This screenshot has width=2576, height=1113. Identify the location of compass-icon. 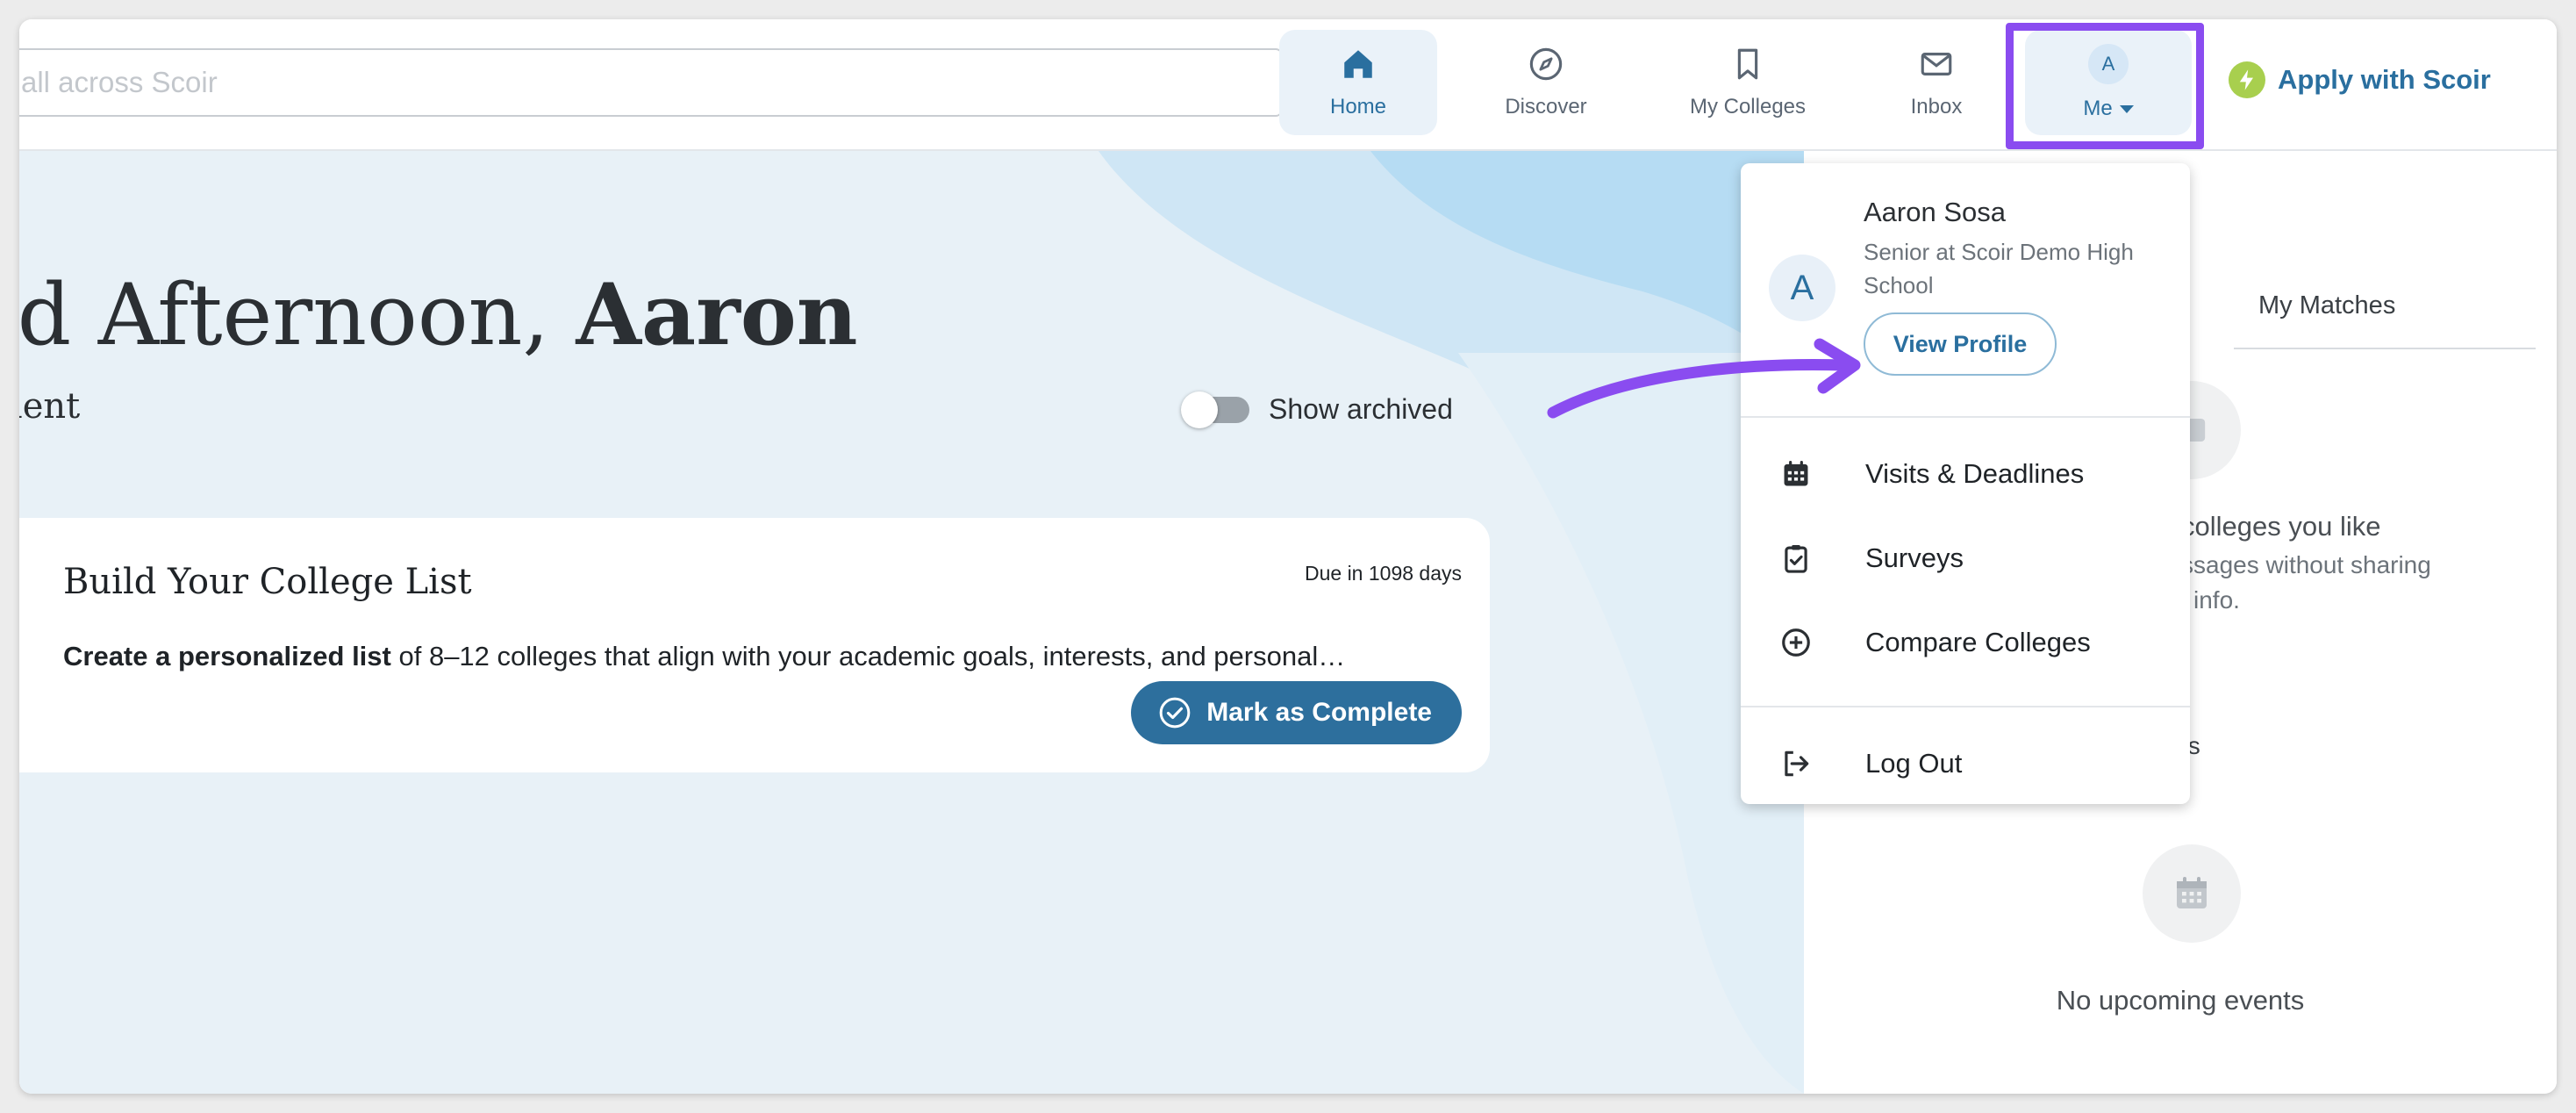
(1546, 64).